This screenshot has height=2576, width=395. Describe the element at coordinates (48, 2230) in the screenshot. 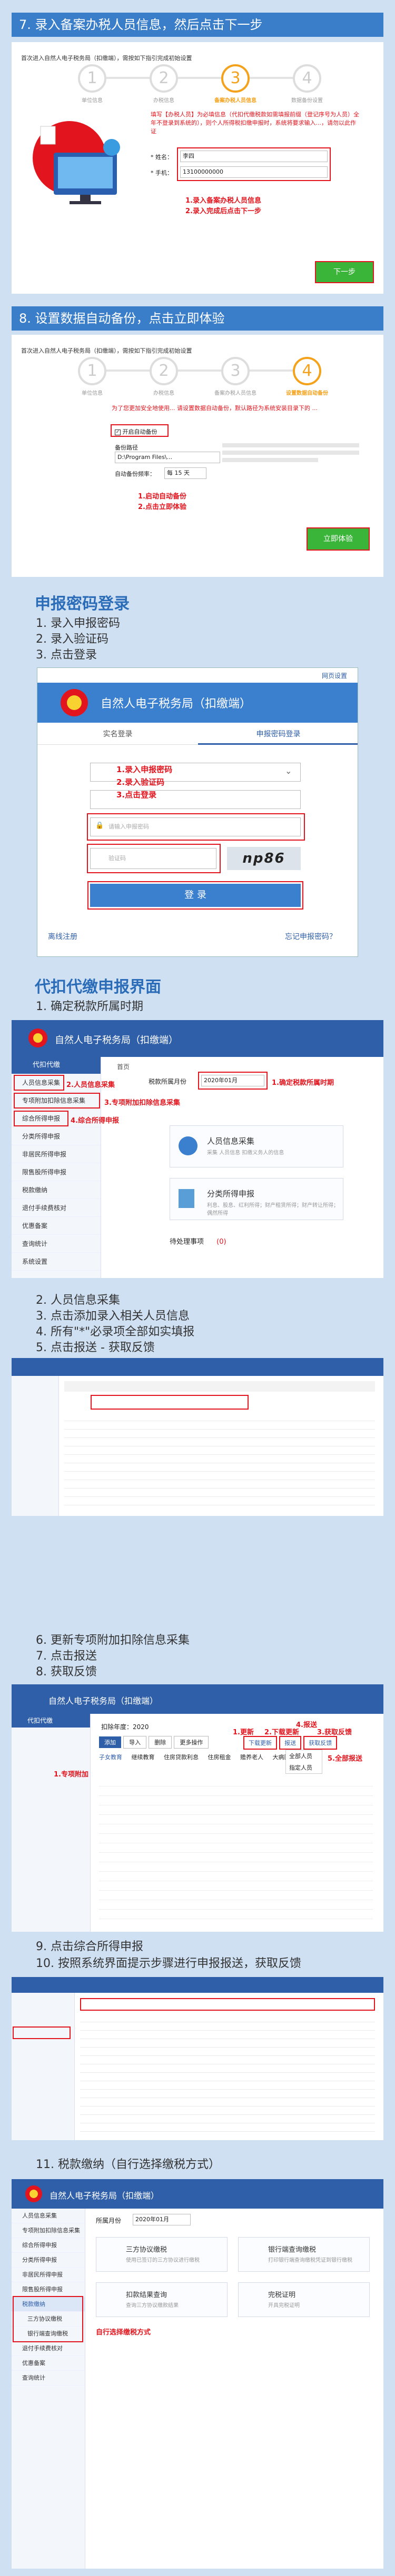

I see `sidebar-item-special: 专项附加扣除信息采集` at that location.